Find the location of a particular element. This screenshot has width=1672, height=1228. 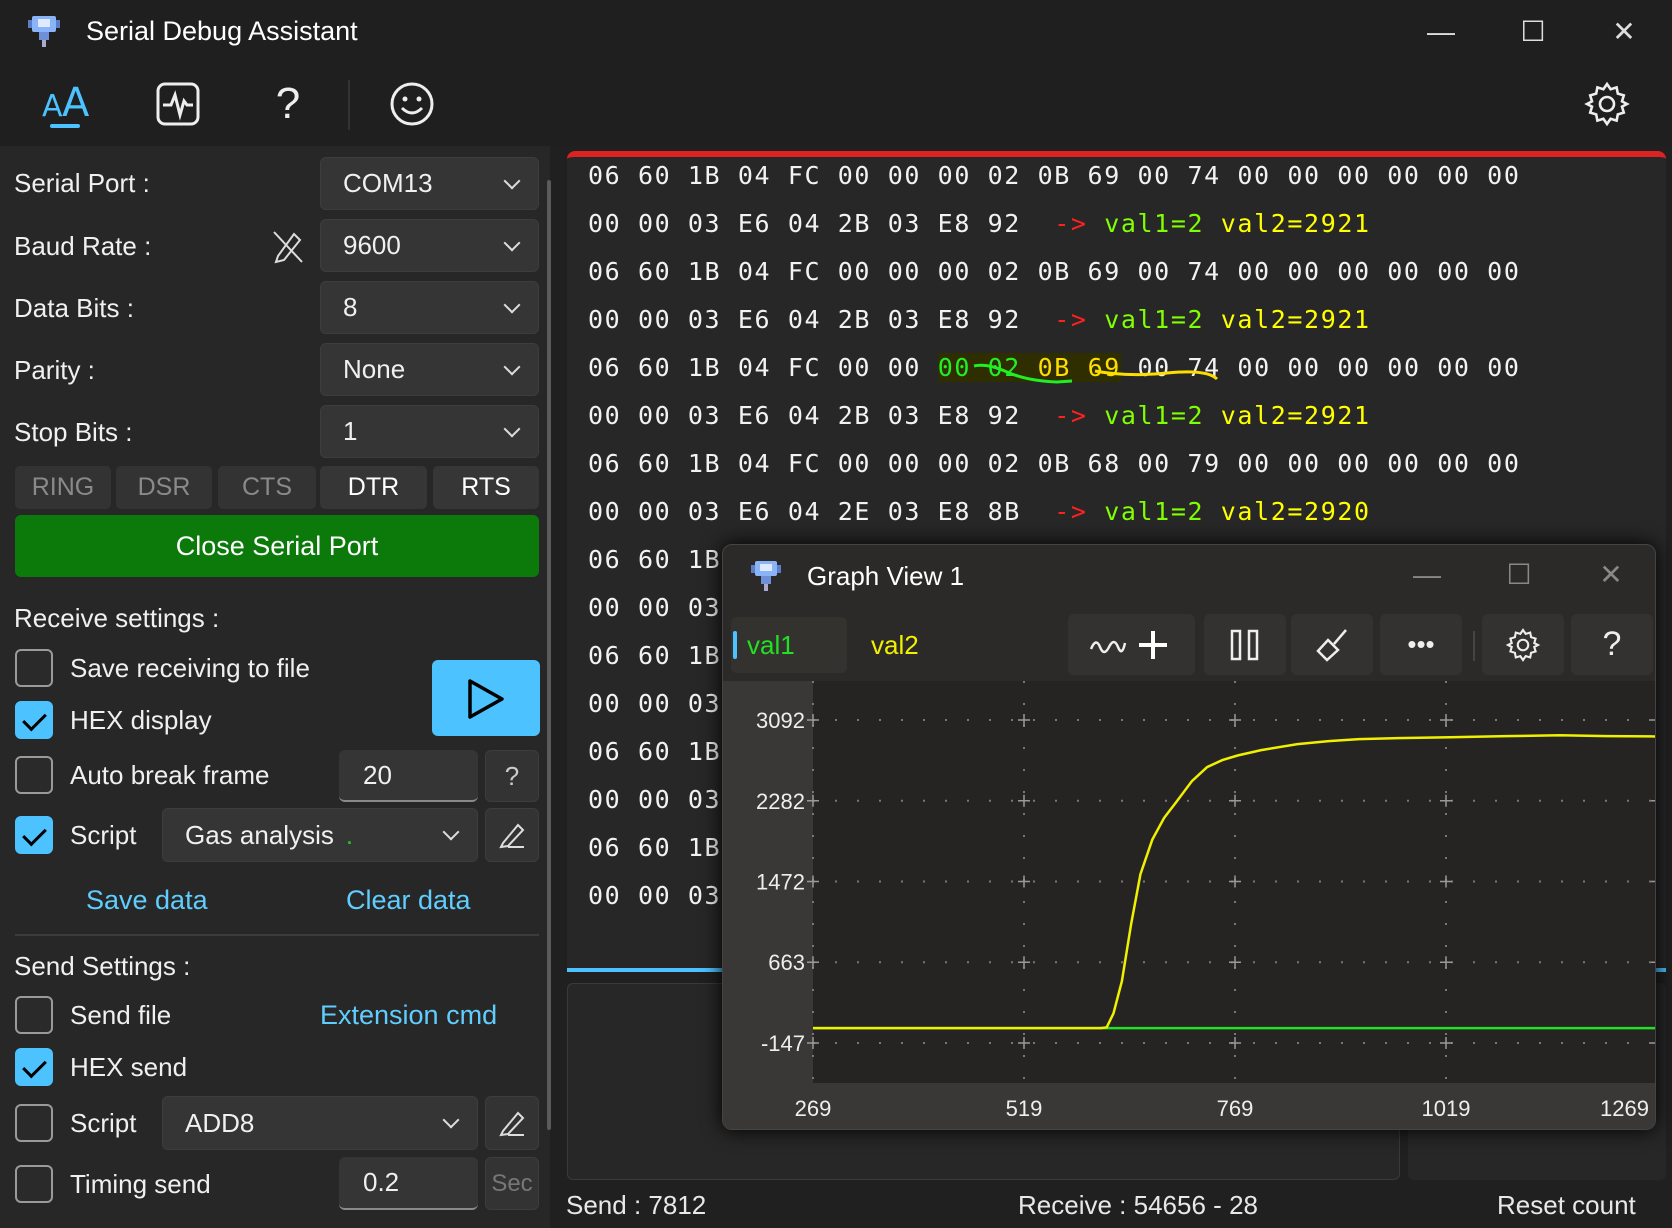

x-tick-label: 769 is located at coordinates (1235, 1108).